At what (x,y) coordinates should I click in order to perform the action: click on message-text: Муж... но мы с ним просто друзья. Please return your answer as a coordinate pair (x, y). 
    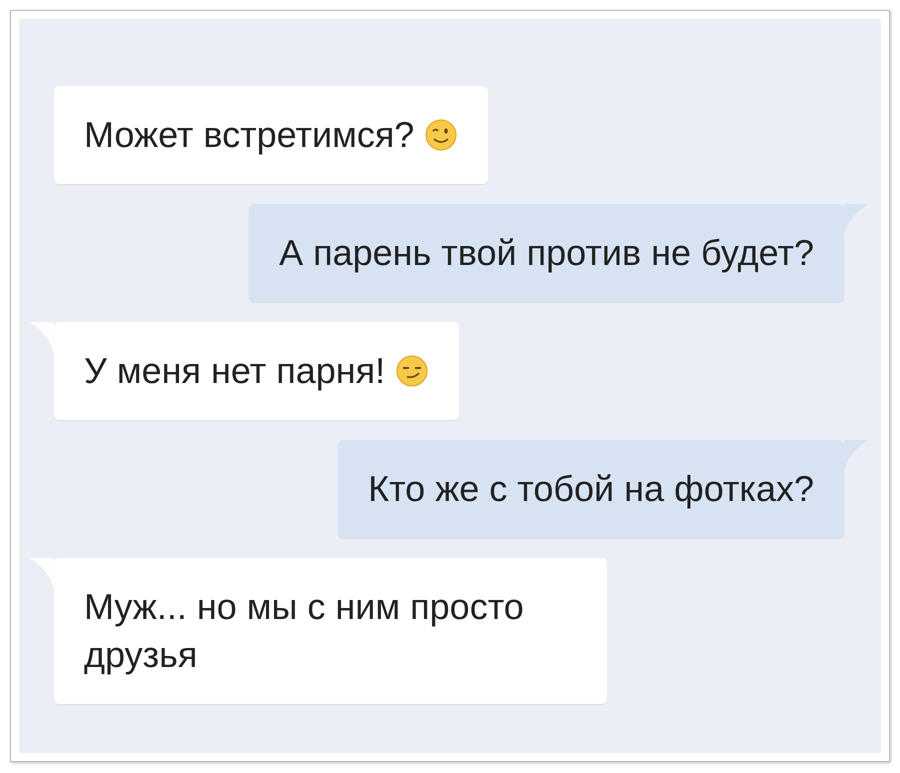
    Looking at the image, I should click on (304, 631).